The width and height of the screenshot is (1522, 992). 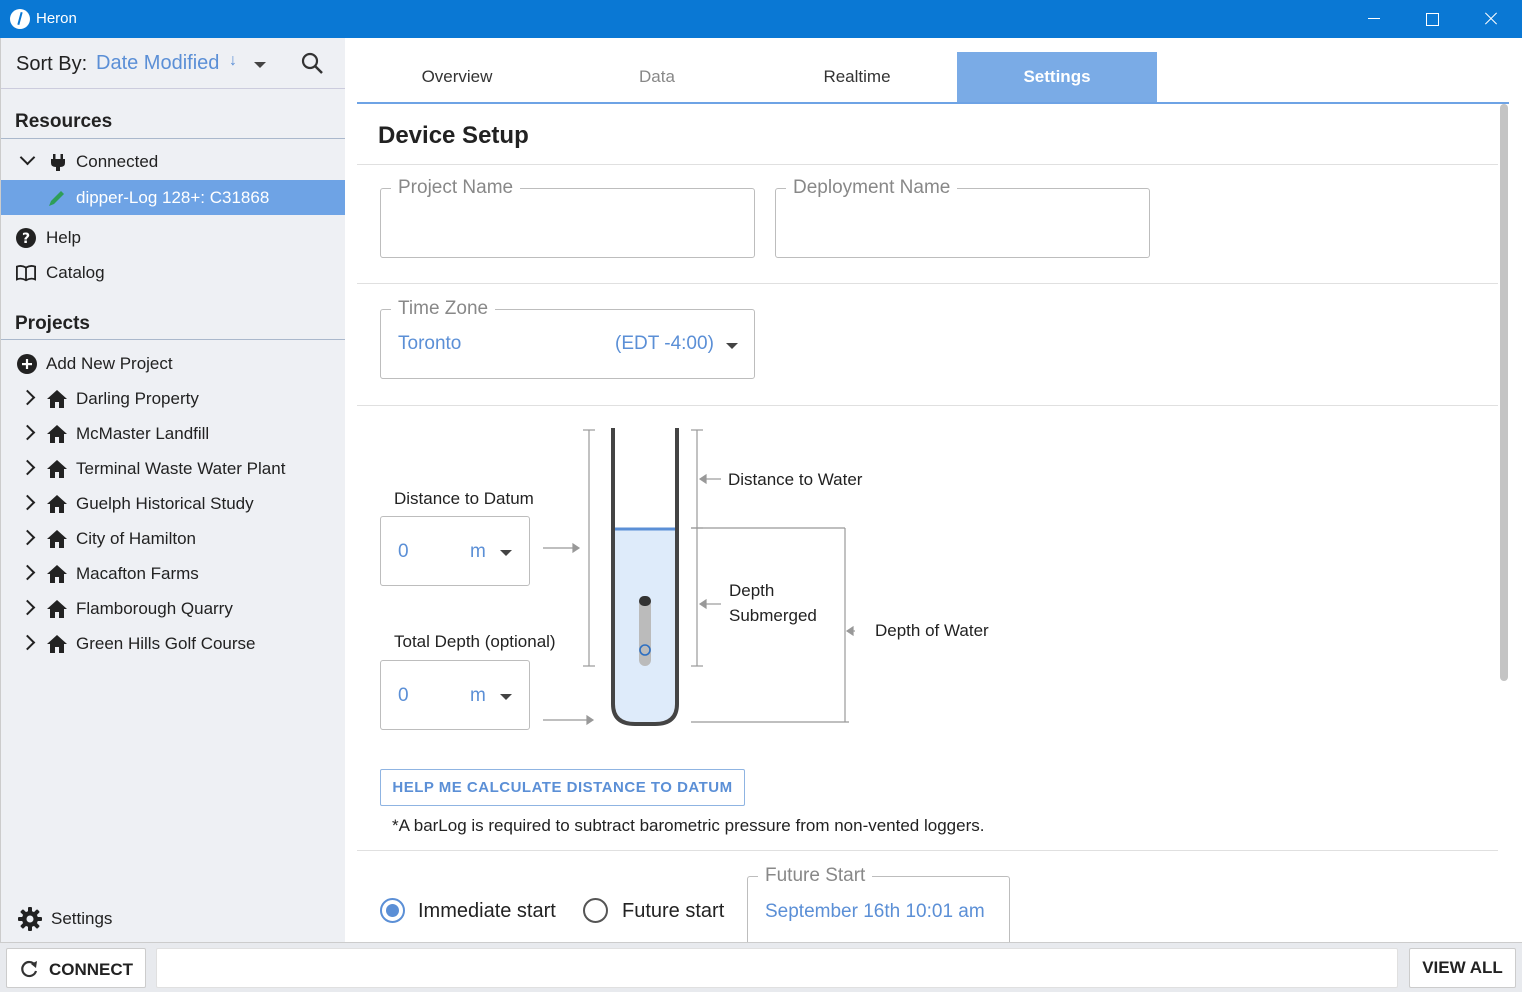 I want to click on page-title: Device Setup, so click(x=453, y=135).